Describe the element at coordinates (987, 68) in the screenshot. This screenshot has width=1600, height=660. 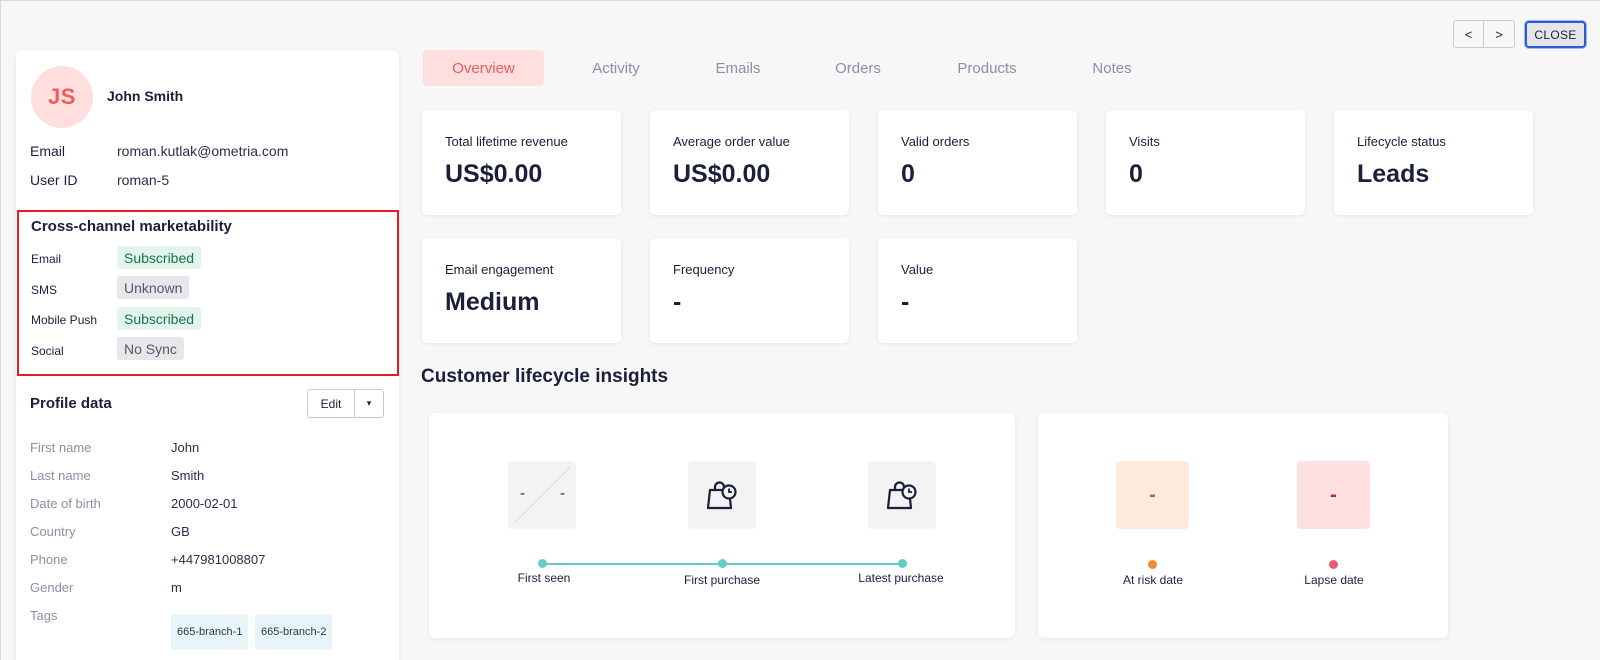
I see `tab-products: Products` at that location.